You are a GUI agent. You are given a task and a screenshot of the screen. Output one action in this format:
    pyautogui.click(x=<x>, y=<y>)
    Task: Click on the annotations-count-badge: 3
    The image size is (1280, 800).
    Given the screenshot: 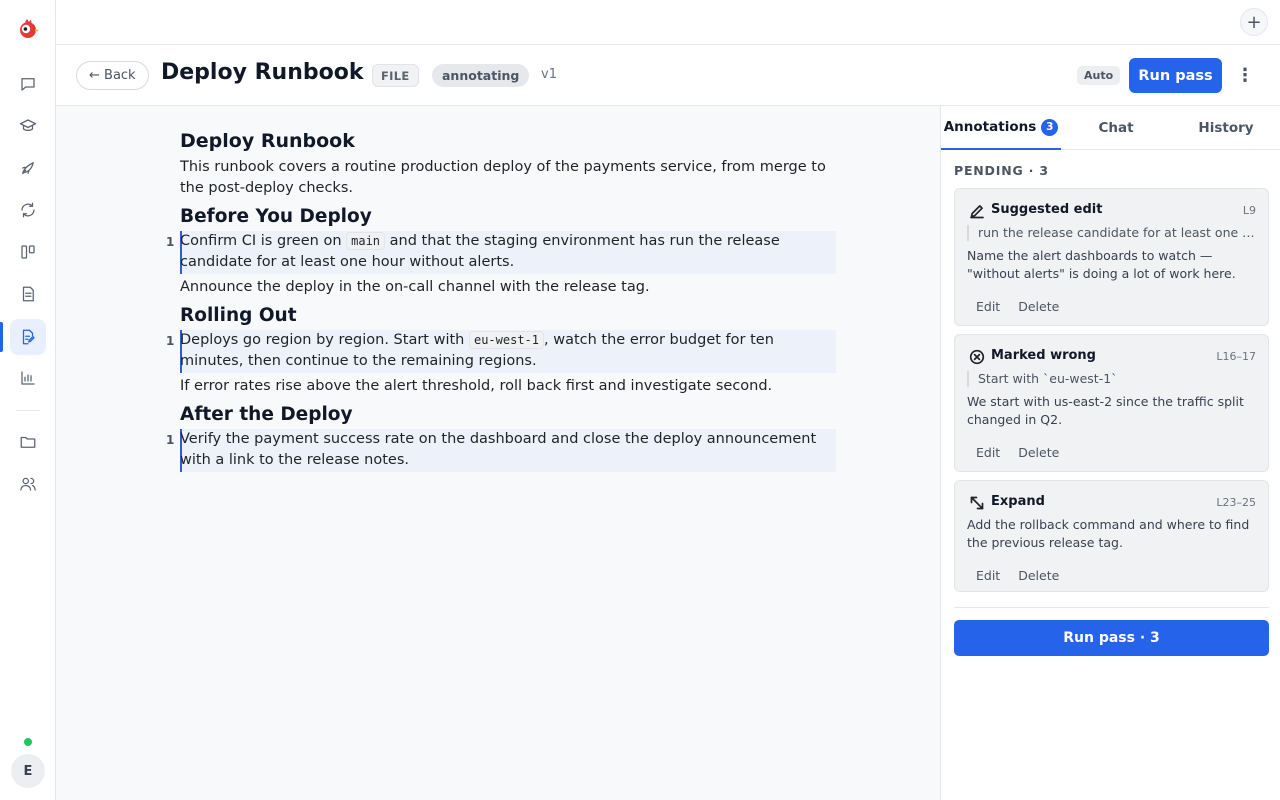 What is the action you would take?
    pyautogui.click(x=1050, y=127)
    